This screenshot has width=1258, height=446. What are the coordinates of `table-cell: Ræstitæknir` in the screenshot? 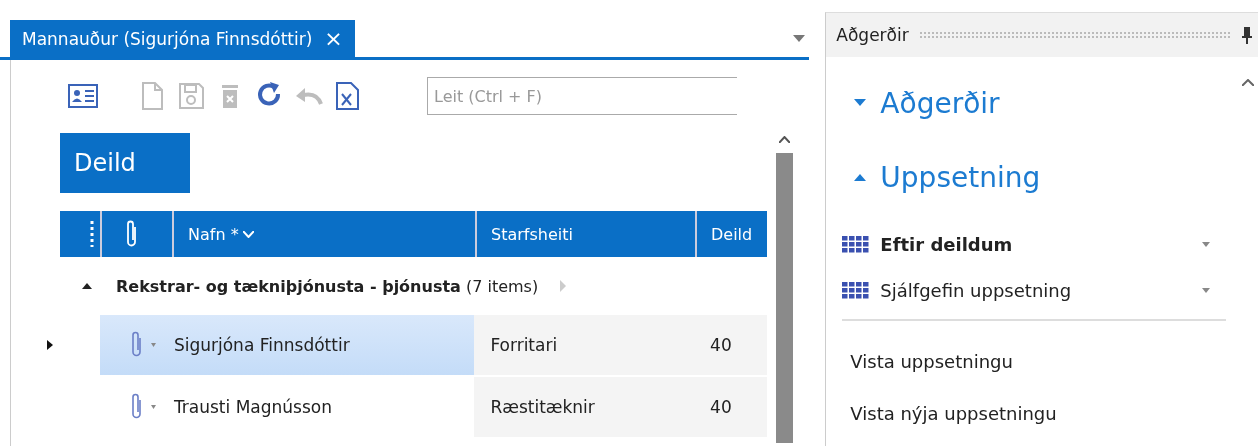 It's located at (584, 407).